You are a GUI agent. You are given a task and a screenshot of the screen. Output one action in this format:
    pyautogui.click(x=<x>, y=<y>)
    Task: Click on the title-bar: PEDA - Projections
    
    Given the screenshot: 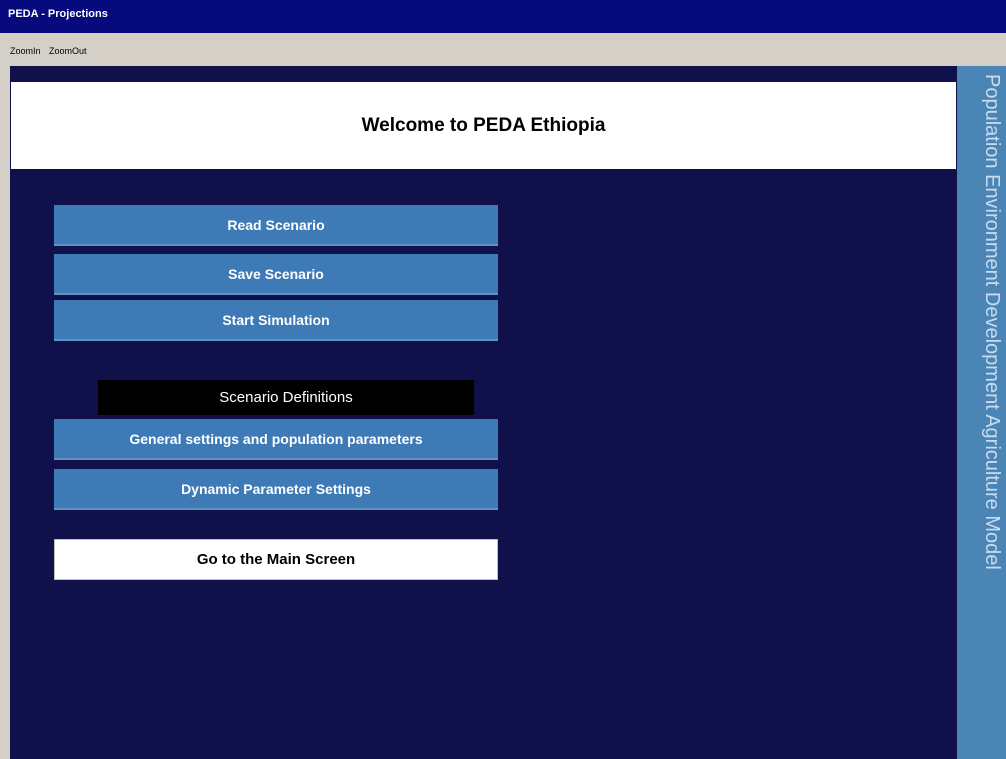 What is the action you would take?
    pyautogui.click(x=503, y=16)
    